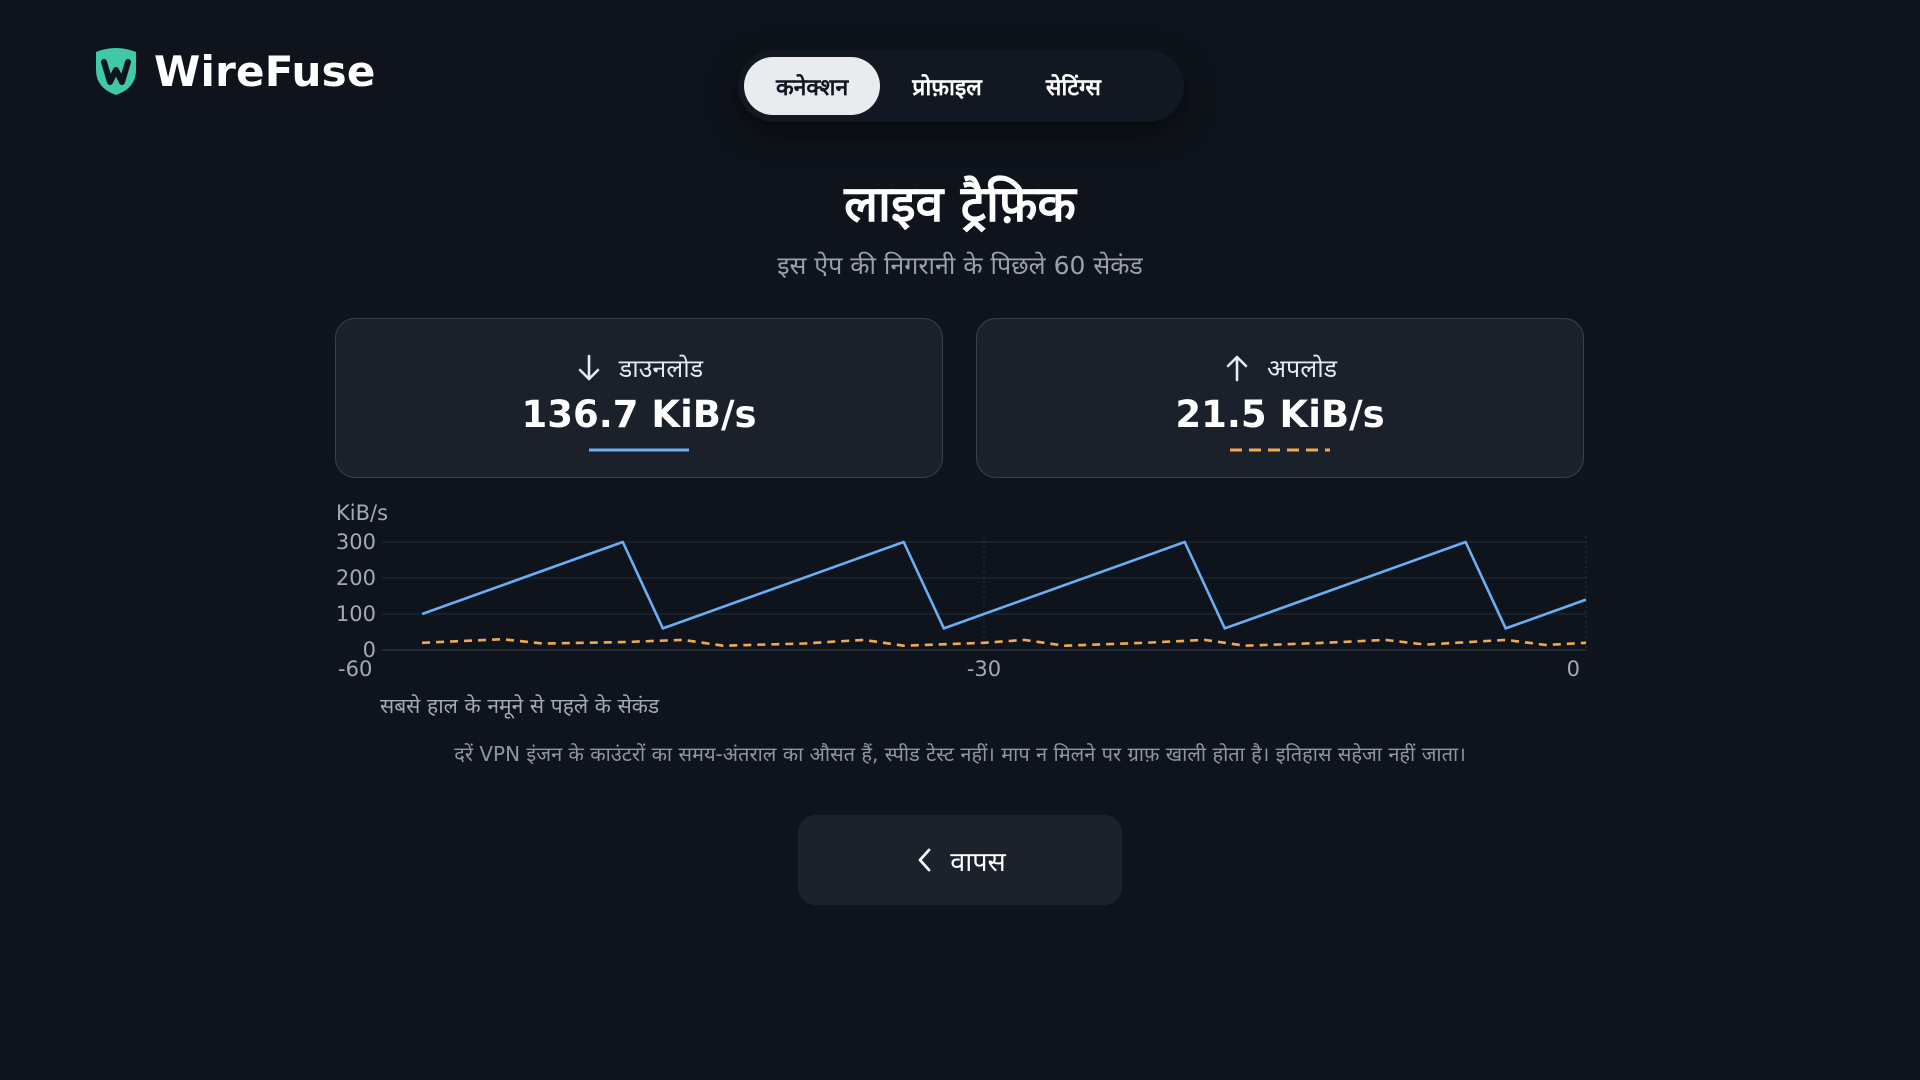 The height and width of the screenshot is (1080, 1920). What do you see at coordinates (355, 669) in the screenshot?
I see `chart-x-tick-label: -60` at bounding box center [355, 669].